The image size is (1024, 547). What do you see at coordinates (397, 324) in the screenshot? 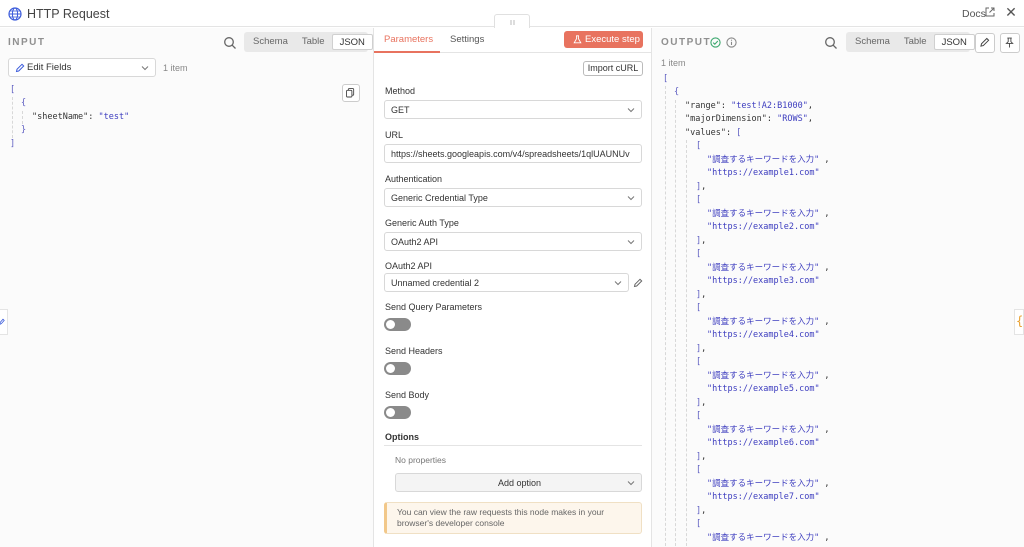
I see `send-query-toggle` at bounding box center [397, 324].